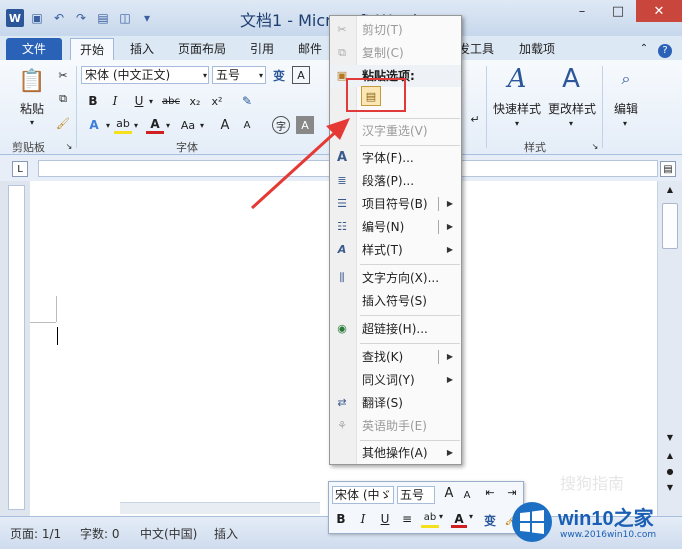 The width and height of the screenshot is (682, 549). Describe the element at coordinates (35, 533) in the screenshot. I see `page-count: 页面: 1/1` at that location.